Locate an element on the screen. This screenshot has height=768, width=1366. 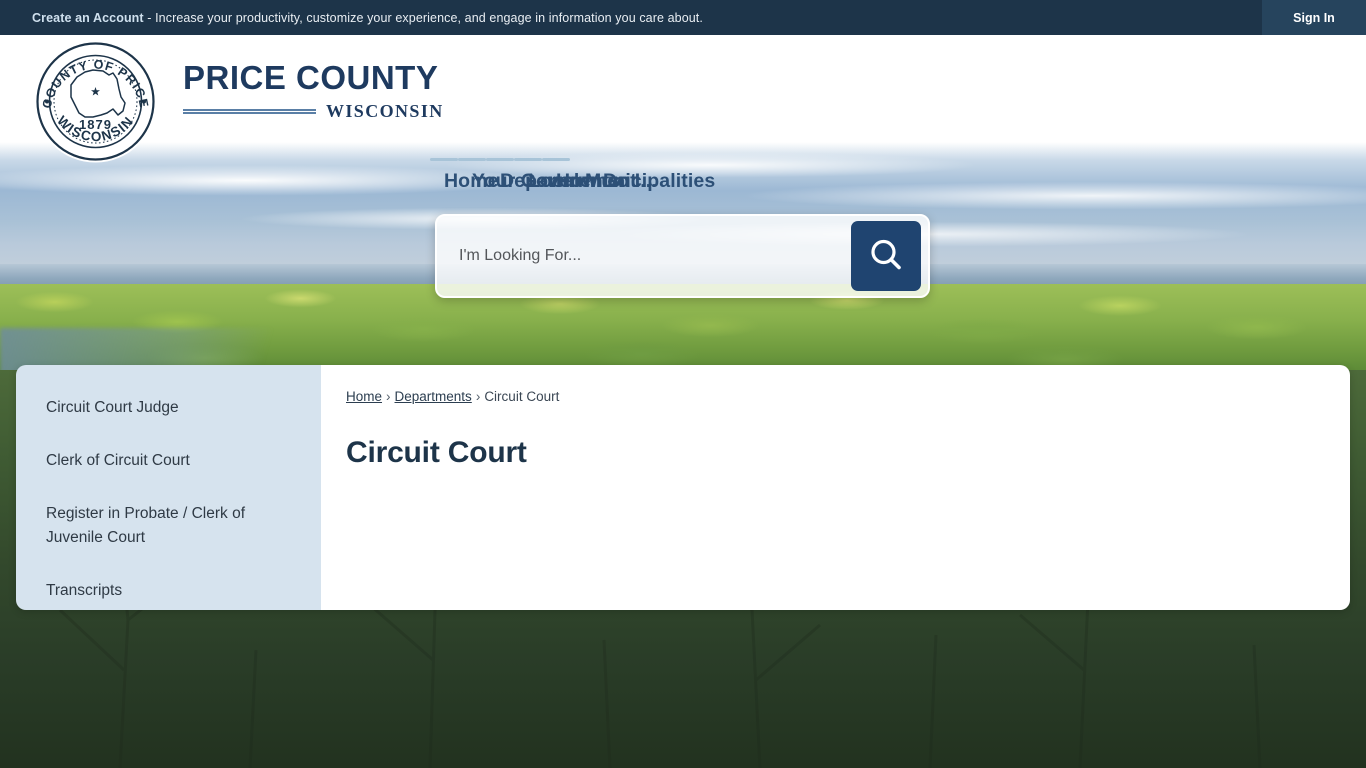
nav-underline-home is located at coordinates (444, 159).